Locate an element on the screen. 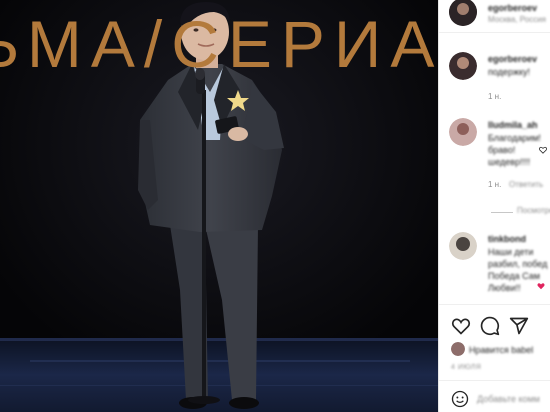  reply-button: Ответить is located at coordinates (526, 184).